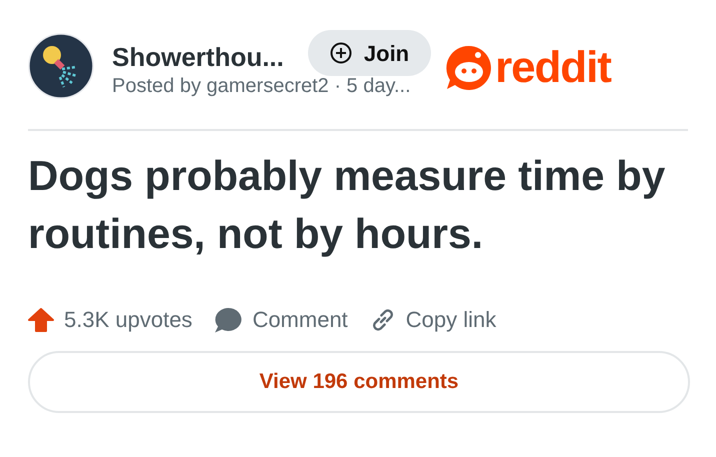  What do you see at coordinates (370, 53) in the screenshot?
I see `join-button: Join` at bounding box center [370, 53].